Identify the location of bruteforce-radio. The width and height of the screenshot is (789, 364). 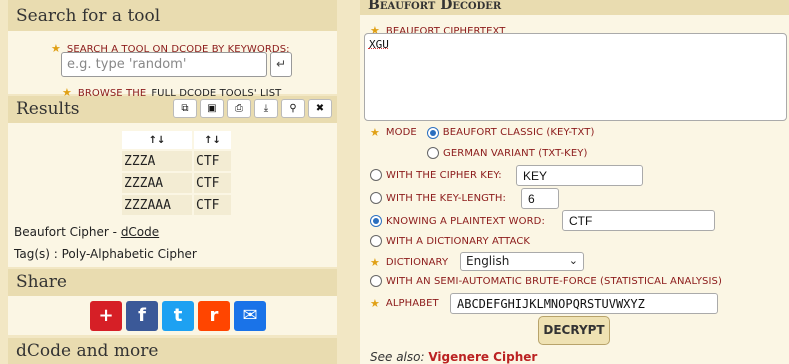
(376, 281).